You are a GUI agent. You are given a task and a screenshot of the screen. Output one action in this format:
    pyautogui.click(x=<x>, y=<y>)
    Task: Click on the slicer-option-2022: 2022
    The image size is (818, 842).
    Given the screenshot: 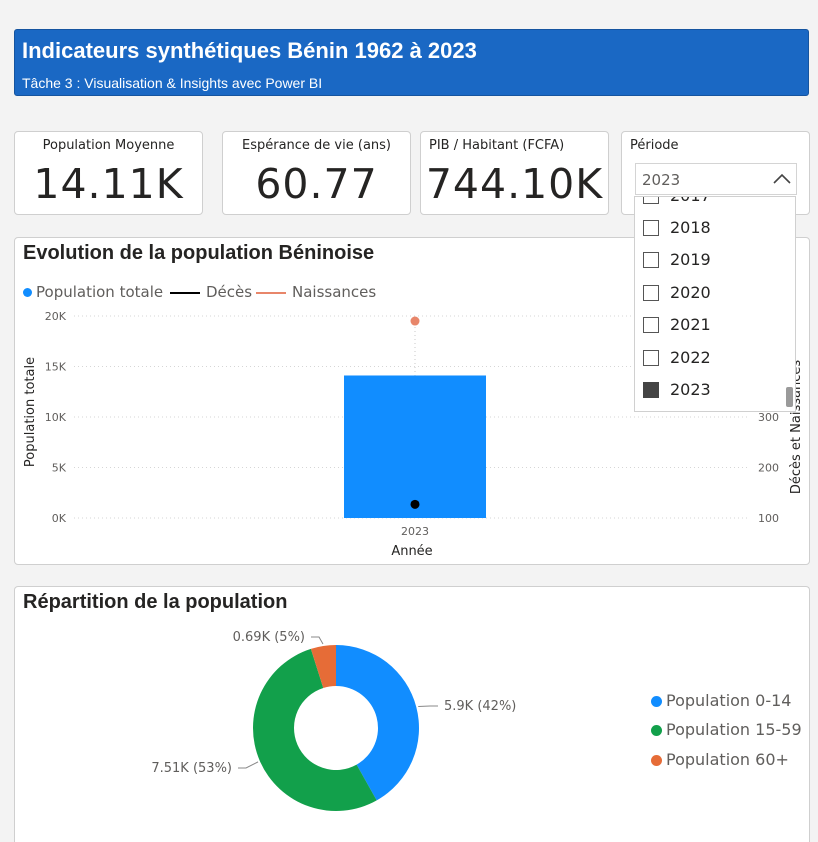 What is the action you would take?
    pyautogui.click(x=713, y=359)
    